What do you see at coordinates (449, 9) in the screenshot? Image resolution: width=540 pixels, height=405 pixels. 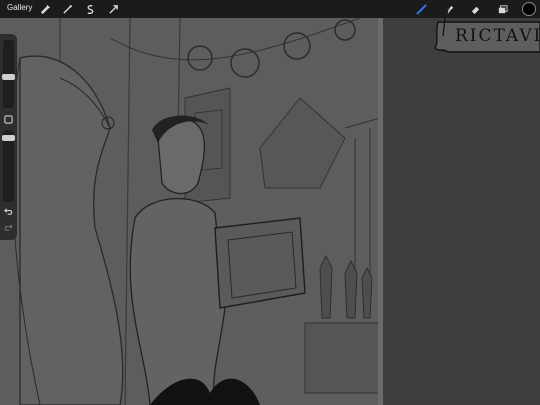 I see `smudge-icon` at bounding box center [449, 9].